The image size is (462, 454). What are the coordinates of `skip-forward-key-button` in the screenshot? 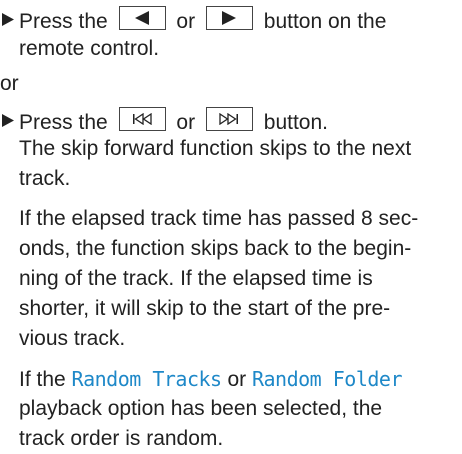 It's located at (229, 119).